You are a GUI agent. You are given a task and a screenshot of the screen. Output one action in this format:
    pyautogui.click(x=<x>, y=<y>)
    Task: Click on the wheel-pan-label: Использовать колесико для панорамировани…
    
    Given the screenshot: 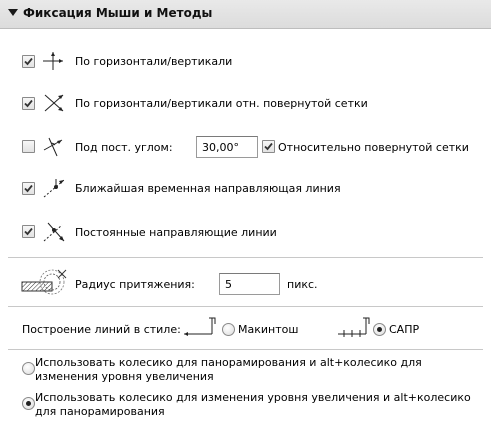 What is the action you would take?
    pyautogui.click(x=228, y=369)
    